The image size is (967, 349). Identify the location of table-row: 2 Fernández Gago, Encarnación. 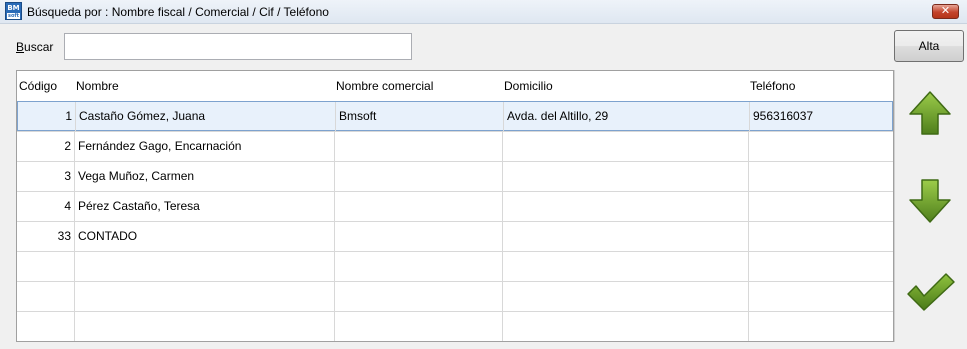
(455, 146).